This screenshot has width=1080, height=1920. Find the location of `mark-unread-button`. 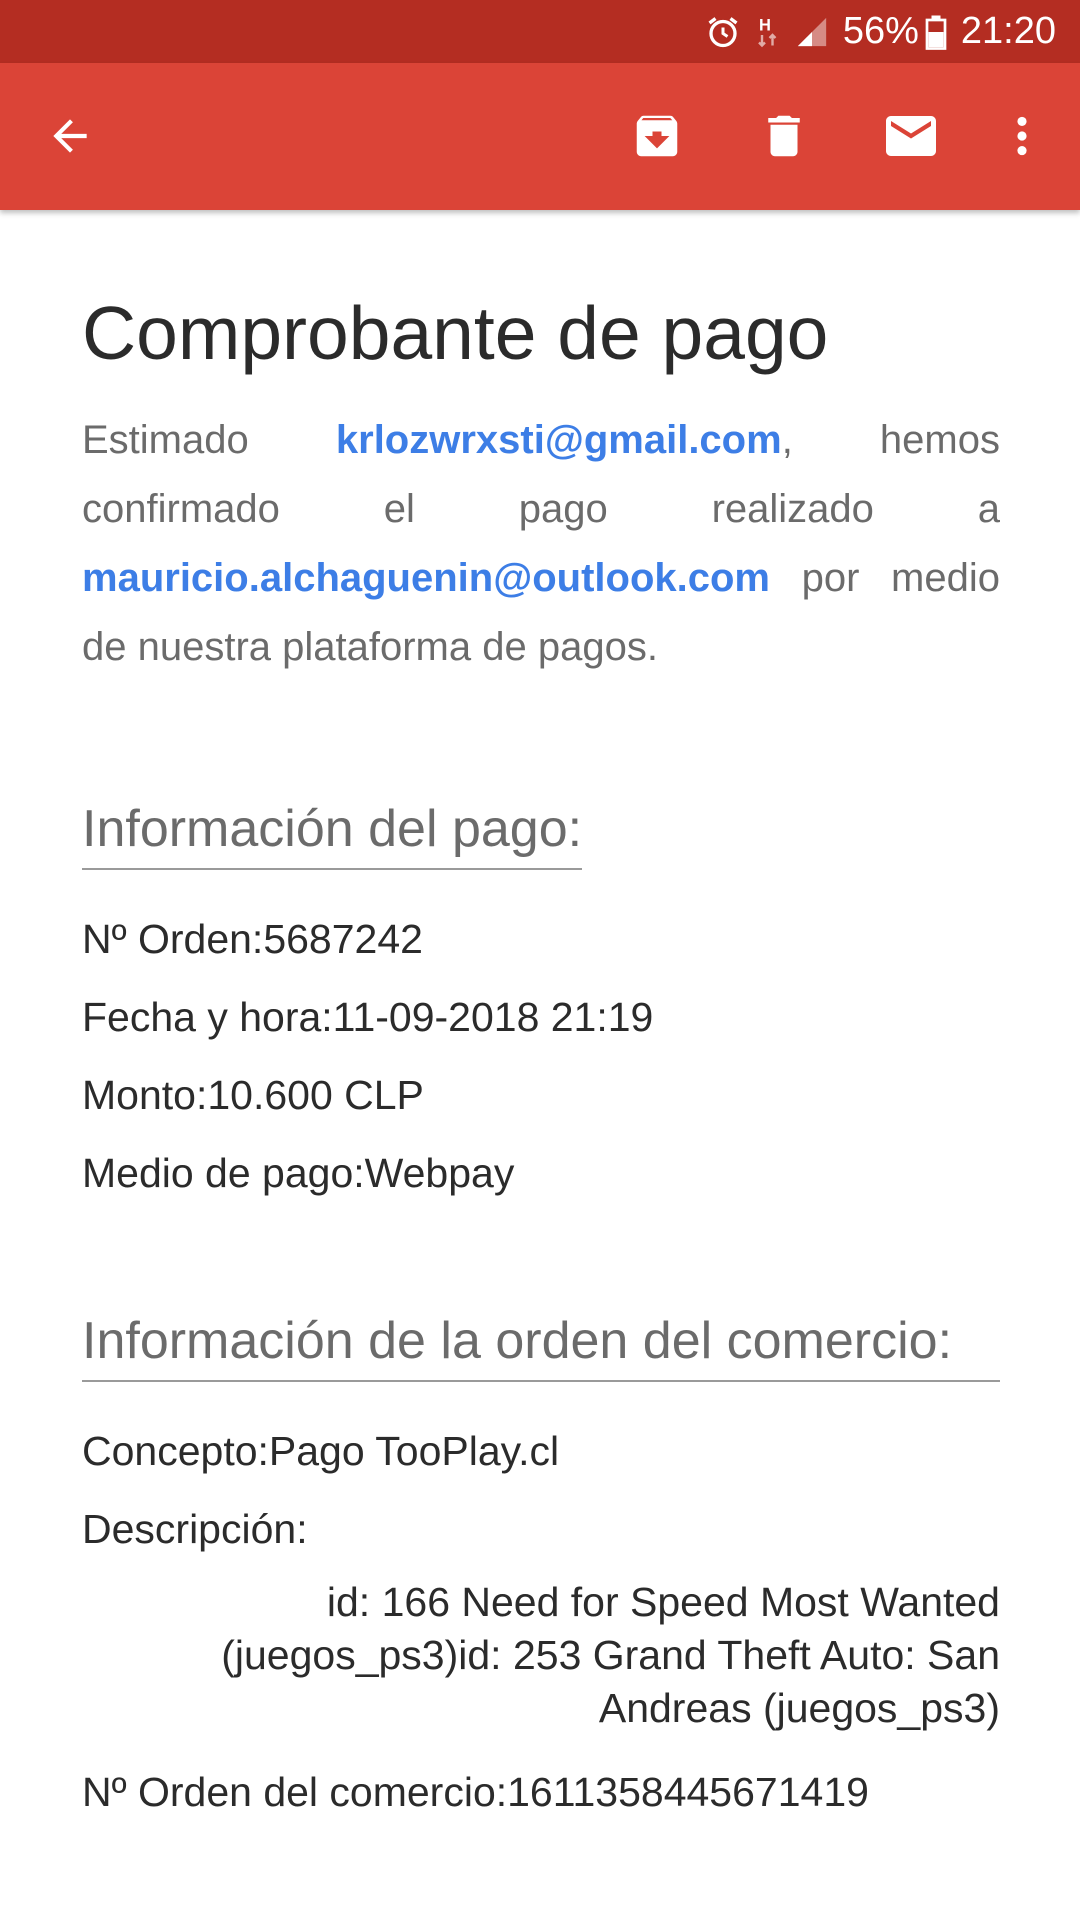

mark-unread-button is located at coordinates (911, 136).